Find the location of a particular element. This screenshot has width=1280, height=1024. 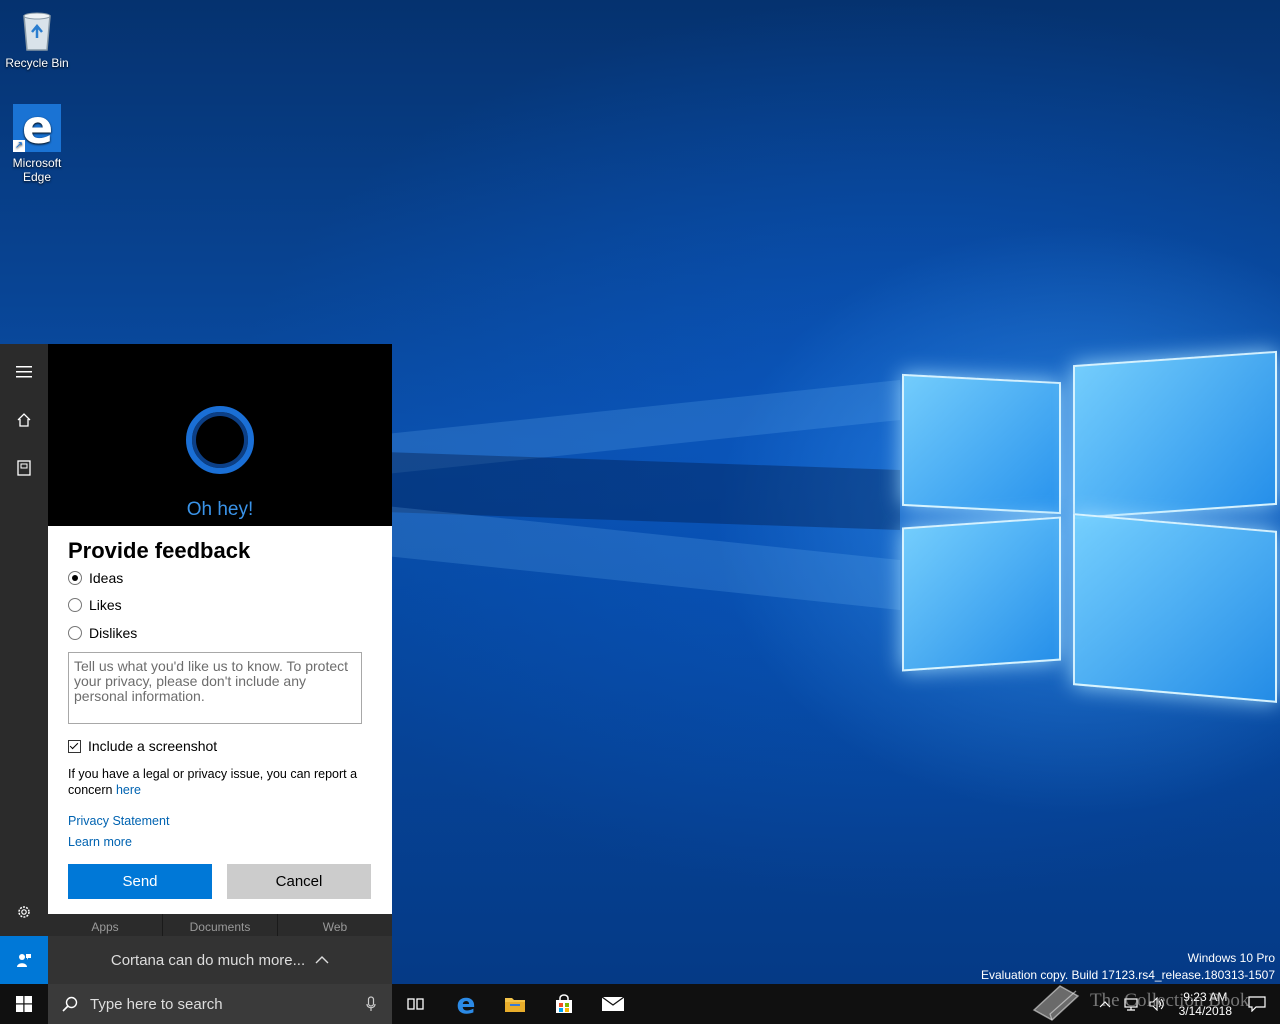

edge-icon: e ↗ is located at coordinates (37, 127).